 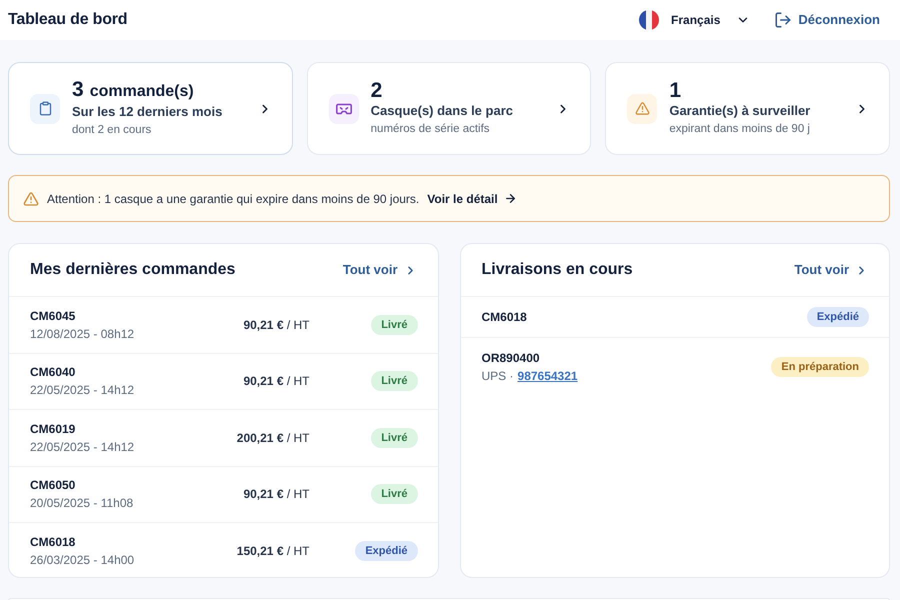 What do you see at coordinates (694, 20) in the screenshot?
I see `language-selector: Français` at bounding box center [694, 20].